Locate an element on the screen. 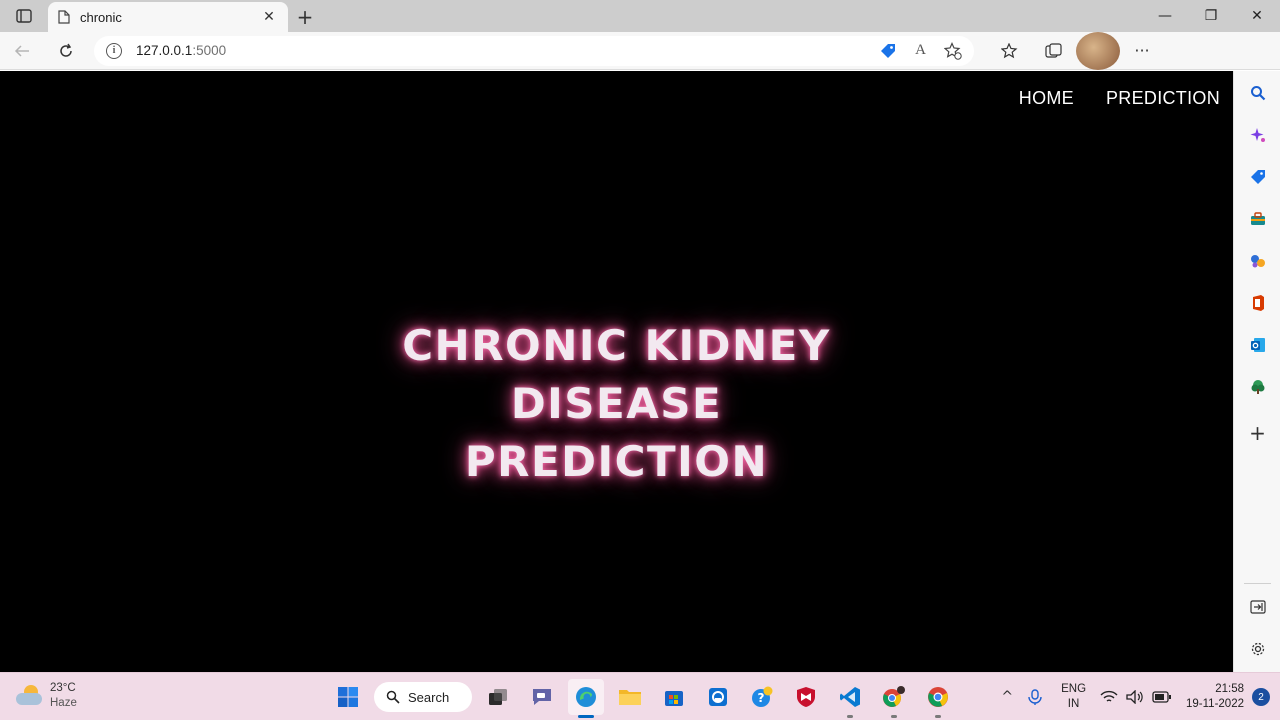 The height and width of the screenshot is (721, 1280). read-aloud-icon: A is located at coordinates (920, 50).